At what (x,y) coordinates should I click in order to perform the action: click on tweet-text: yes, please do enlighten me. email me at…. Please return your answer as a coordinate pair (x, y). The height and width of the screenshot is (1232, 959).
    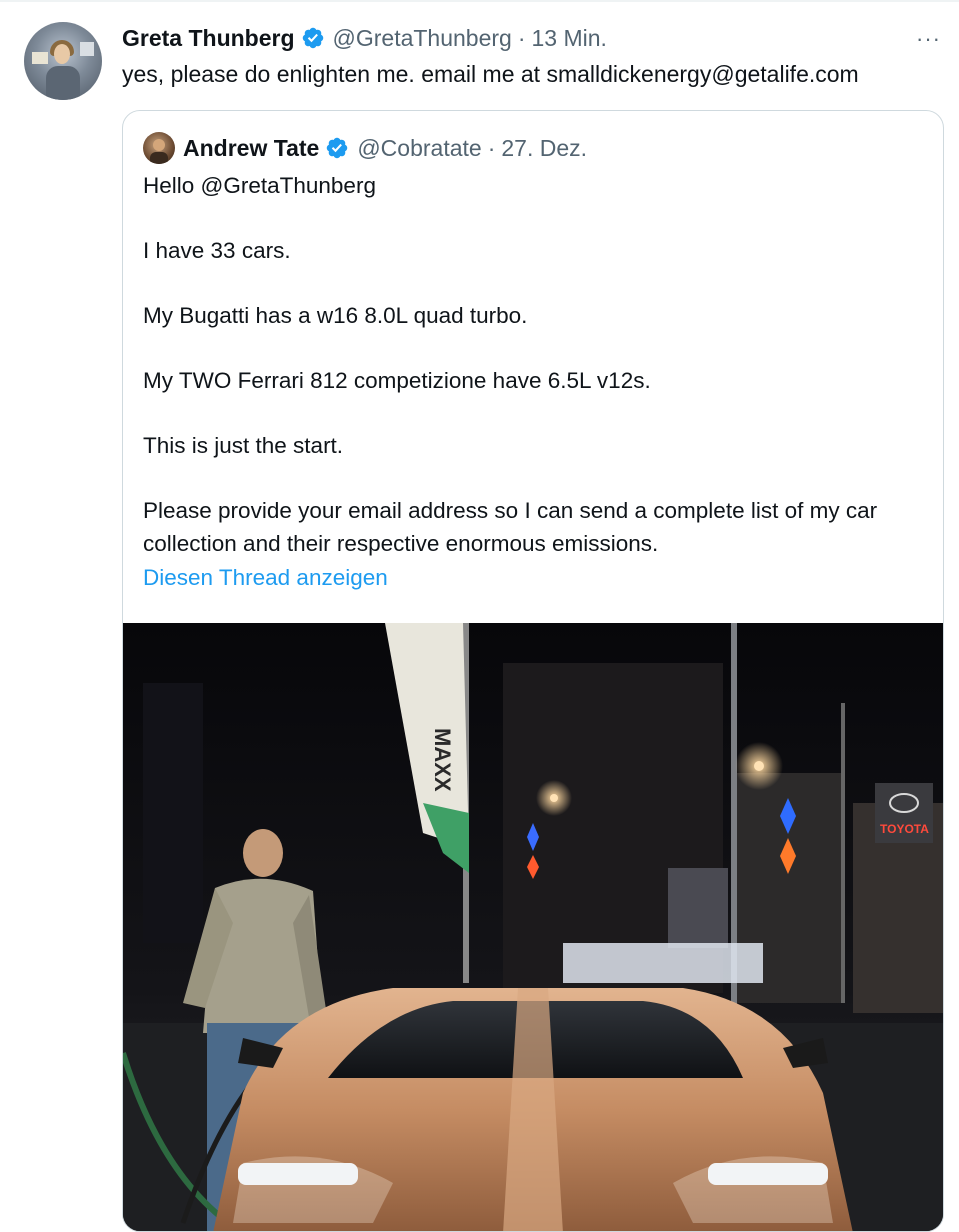
    Looking at the image, I should click on (490, 74).